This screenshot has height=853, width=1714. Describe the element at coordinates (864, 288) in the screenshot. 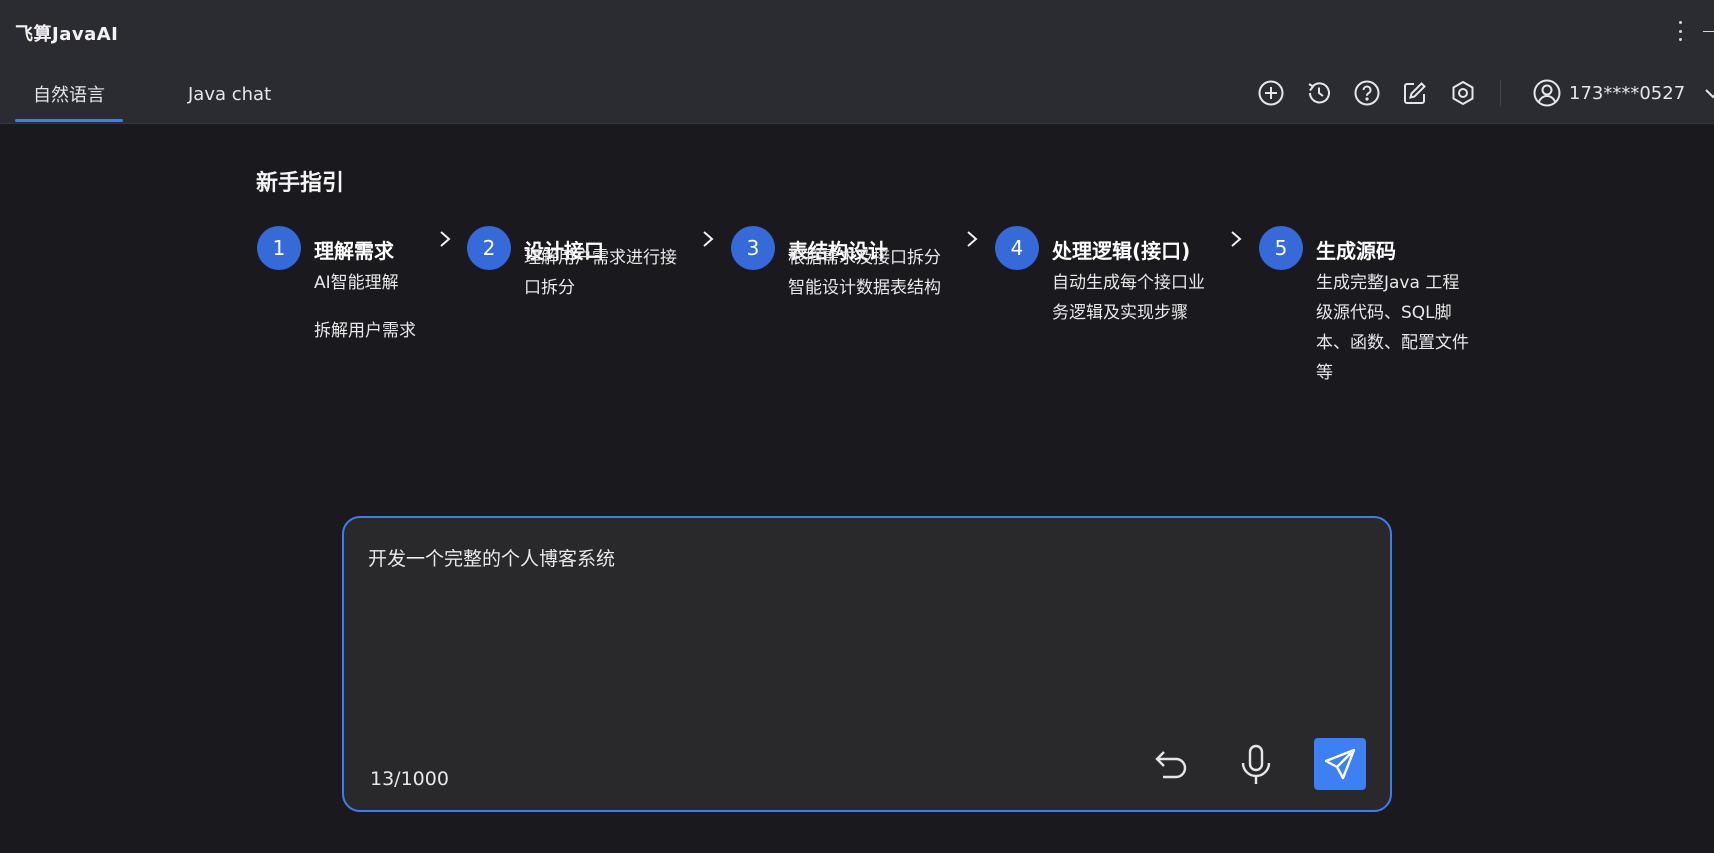

I see `step-desc: 智能设计数据表结构` at that location.